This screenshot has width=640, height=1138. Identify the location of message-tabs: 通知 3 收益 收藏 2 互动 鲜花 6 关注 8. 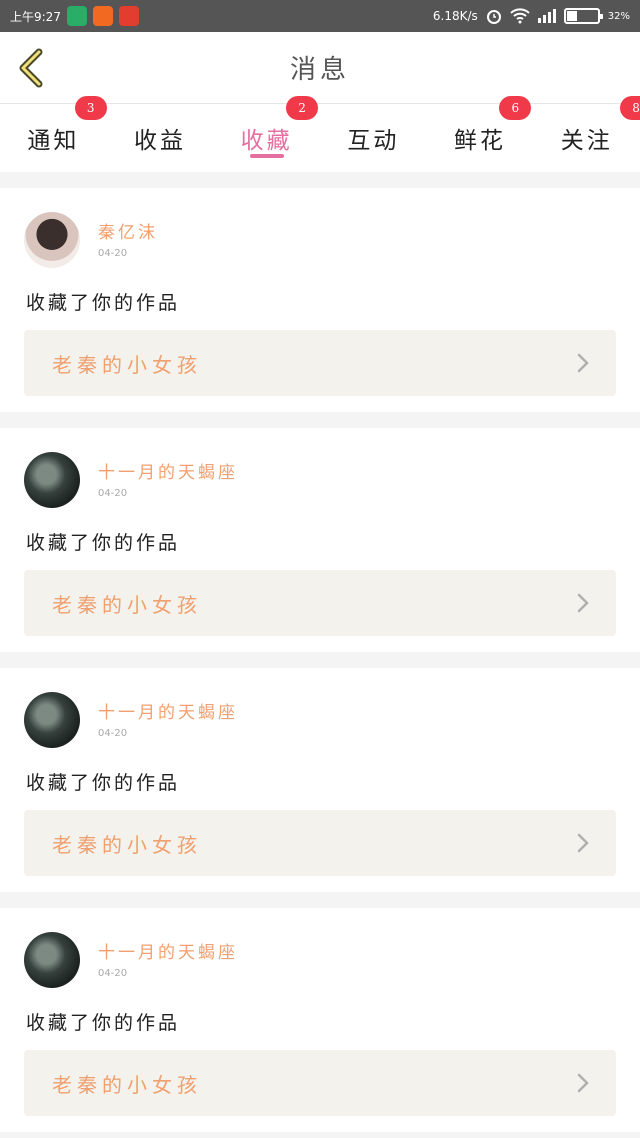
(320, 134).